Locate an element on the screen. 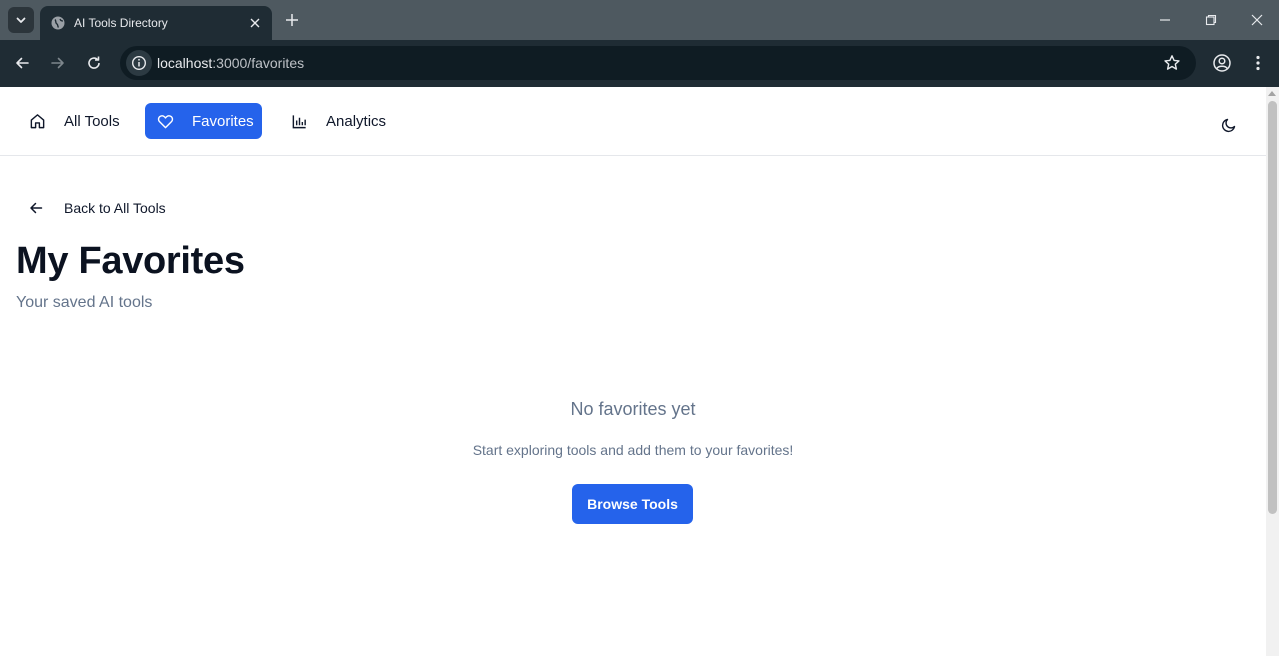 This screenshot has width=1279, height=656. empty-state-title: No favorites yet is located at coordinates (633, 409).